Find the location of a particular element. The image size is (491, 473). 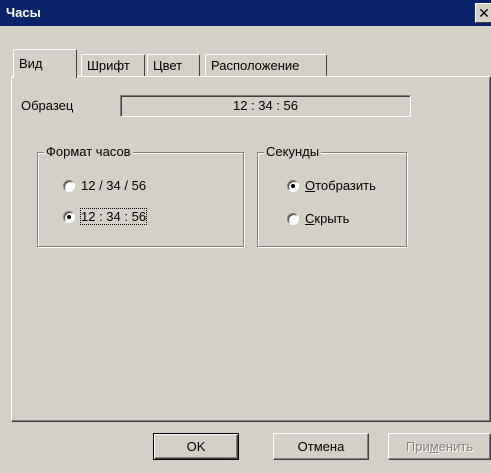

tab-position: Расположение is located at coordinates (266, 65).